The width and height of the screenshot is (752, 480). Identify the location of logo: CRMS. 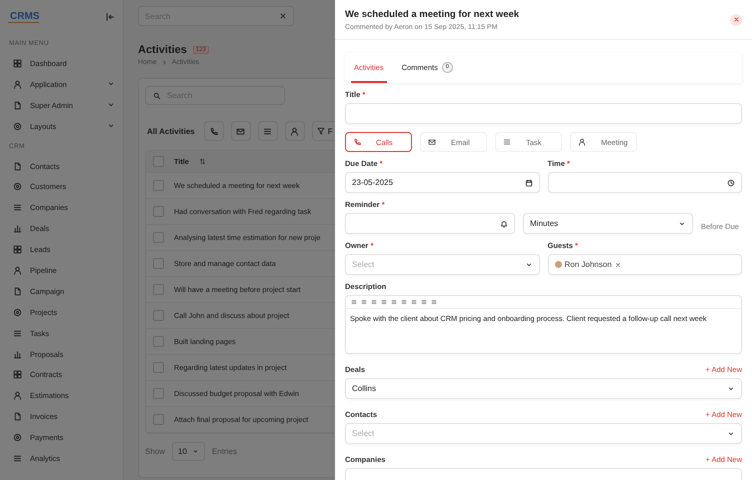
(24, 17).